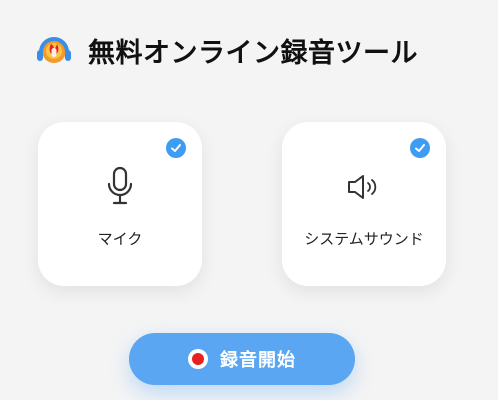 This screenshot has height=400, width=498. I want to click on source-card-microphone: マイク, so click(120, 204).